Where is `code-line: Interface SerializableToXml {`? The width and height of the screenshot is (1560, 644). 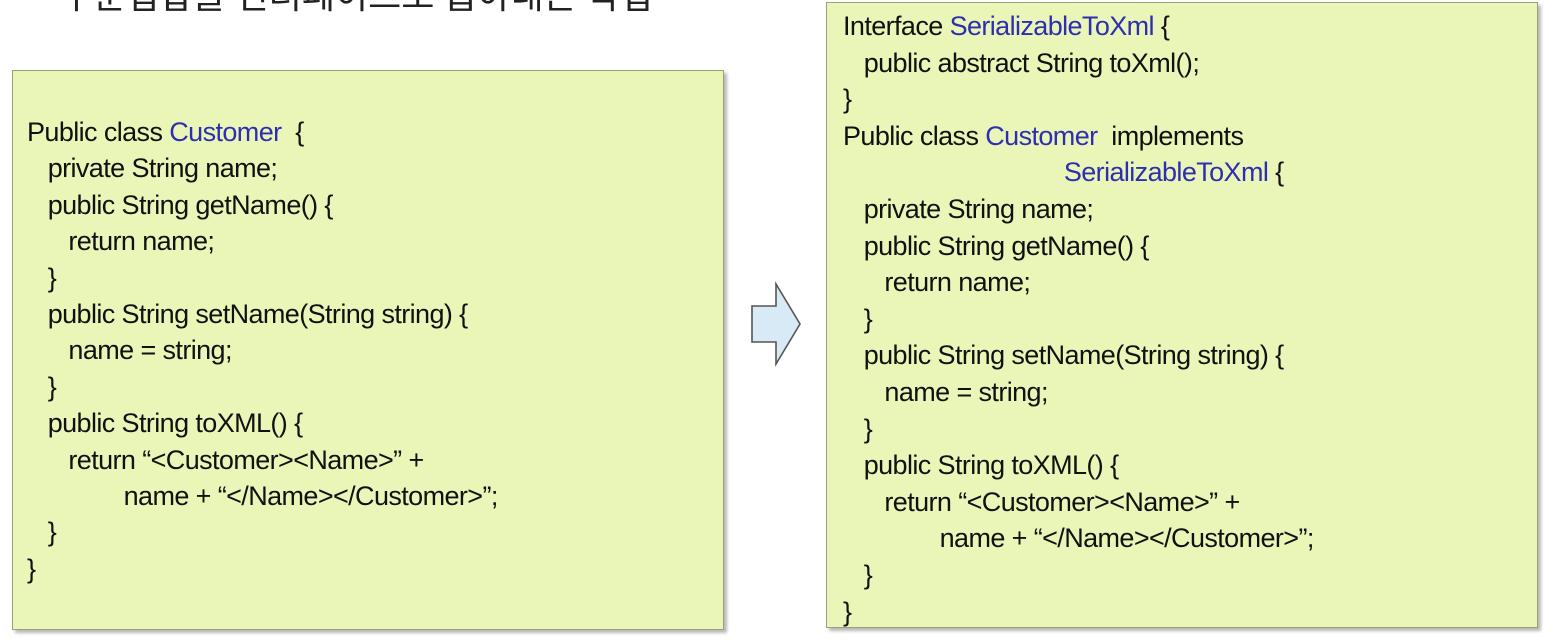
code-line: Interface SerializableToXml { is located at coordinates (1006, 26).